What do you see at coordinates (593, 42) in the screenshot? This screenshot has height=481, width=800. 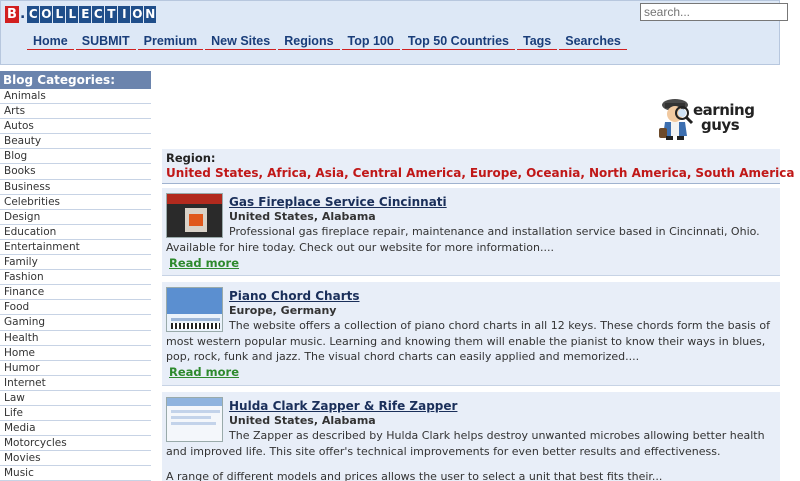 I see `nav-link-searches: Searches` at bounding box center [593, 42].